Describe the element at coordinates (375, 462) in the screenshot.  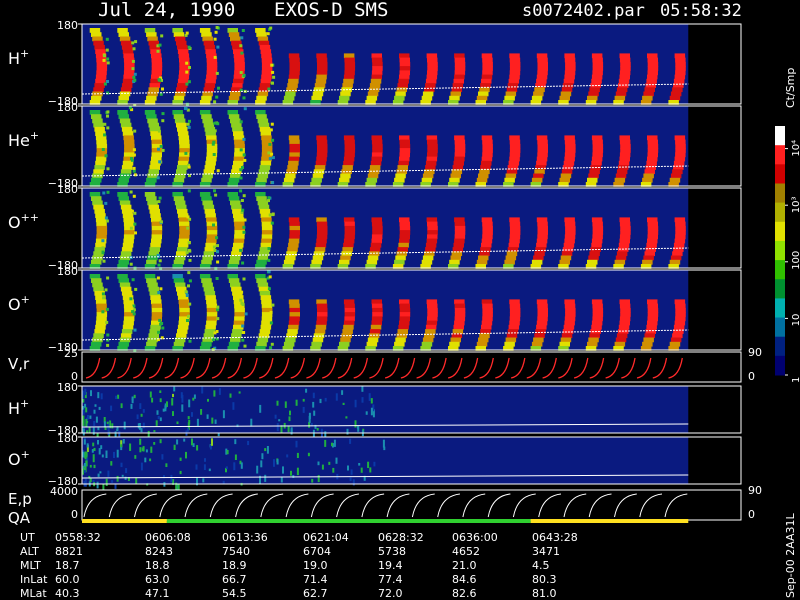
I see `panel-o-plus-2: O+180−180` at that location.